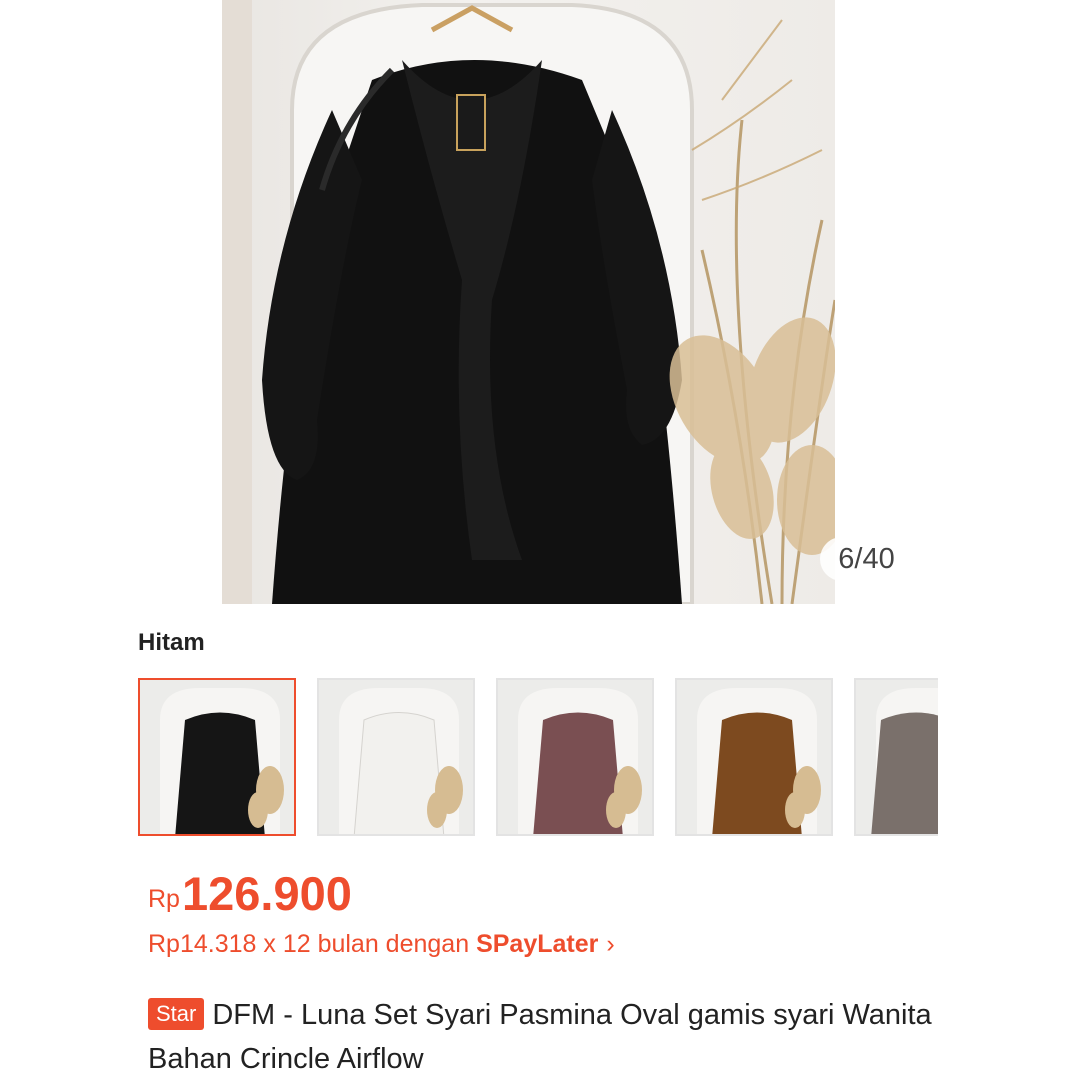 This screenshot has height=1081, width=1080. I want to click on chevron-right-icon: ›, so click(610, 944).